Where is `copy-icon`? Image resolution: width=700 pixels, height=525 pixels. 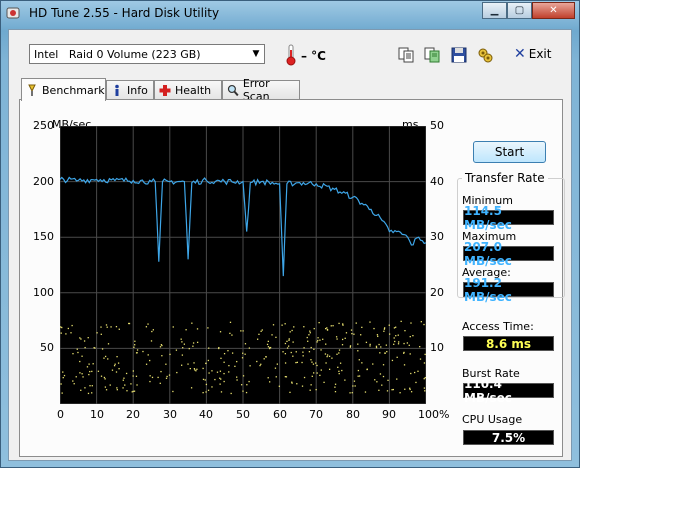 copy-icon is located at coordinates (406, 55).